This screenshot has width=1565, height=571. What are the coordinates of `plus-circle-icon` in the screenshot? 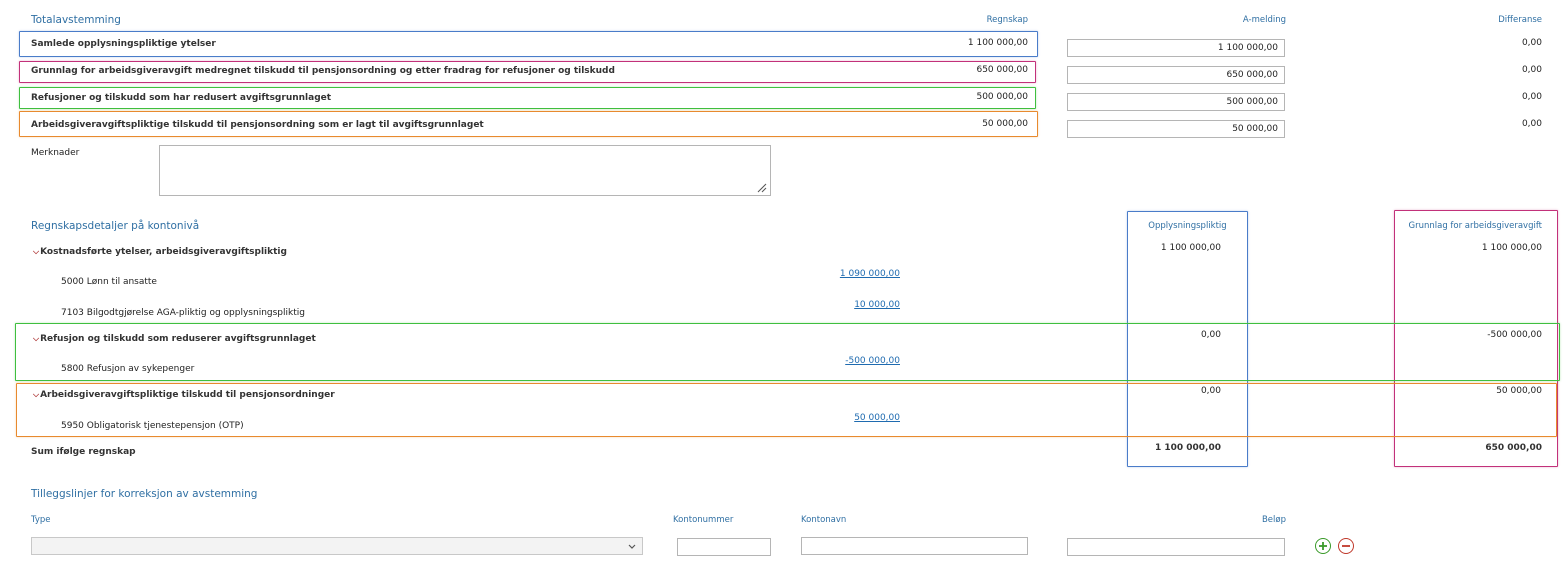 It's located at (1323, 546).